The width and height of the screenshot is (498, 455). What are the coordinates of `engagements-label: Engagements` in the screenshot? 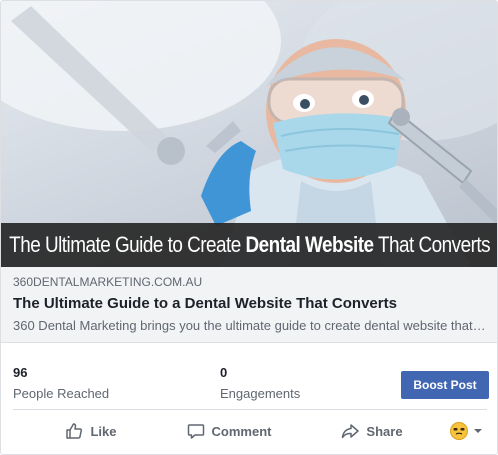 It's located at (260, 393).